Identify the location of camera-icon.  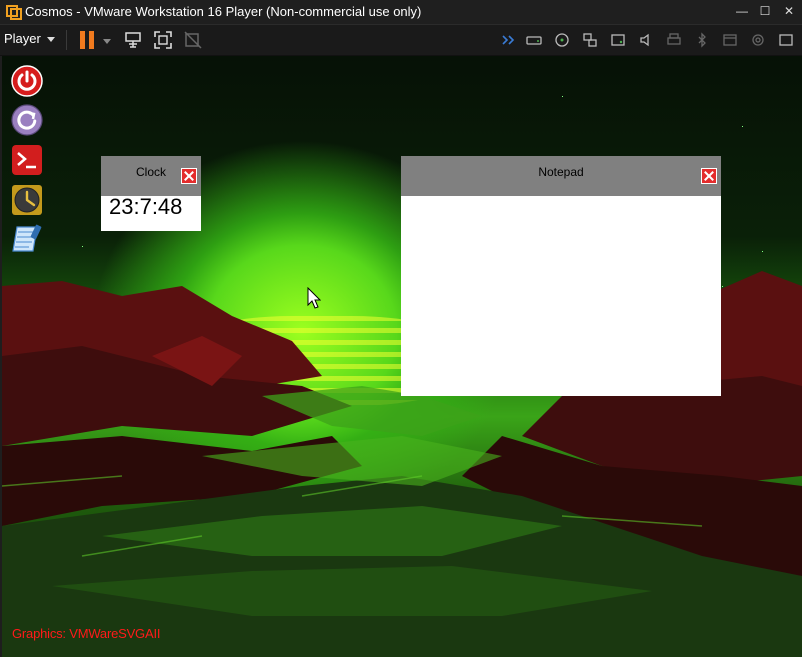
(758, 40).